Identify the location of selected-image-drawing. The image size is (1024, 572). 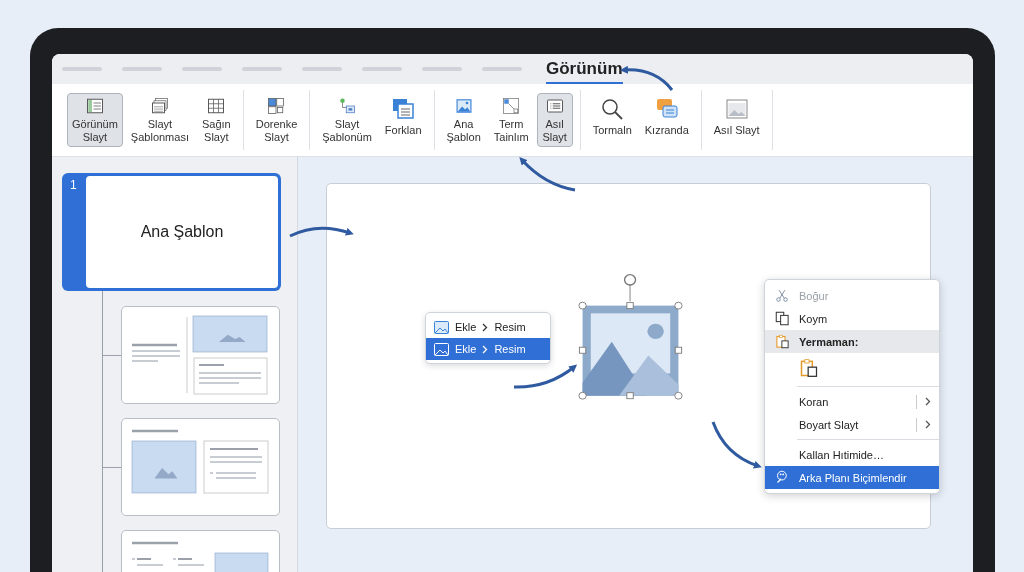
(630, 336).